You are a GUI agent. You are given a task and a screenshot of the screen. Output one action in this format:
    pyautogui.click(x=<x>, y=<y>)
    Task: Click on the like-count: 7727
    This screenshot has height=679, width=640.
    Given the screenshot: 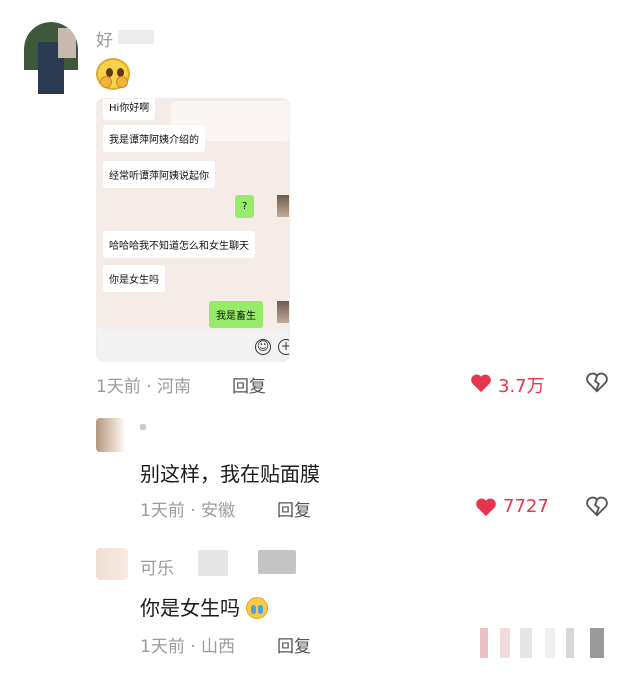 What is the action you would take?
    pyautogui.click(x=526, y=506)
    